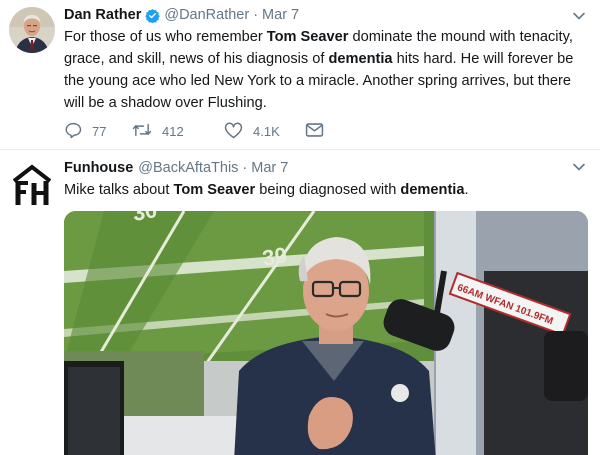  What do you see at coordinates (102, 15) in the screenshot?
I see `author-name: Dan Rather` at bounding box center [102, 15].